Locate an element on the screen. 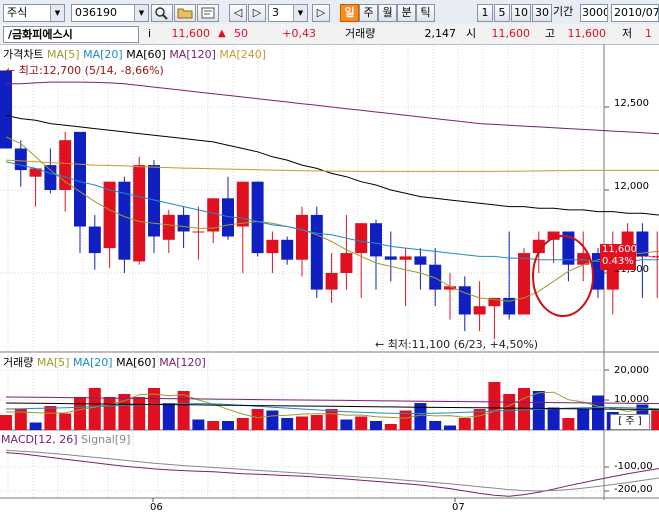 This screenshot has height=516, width=659. count-select: 3 ▼ is located at coordinates (288, 13).